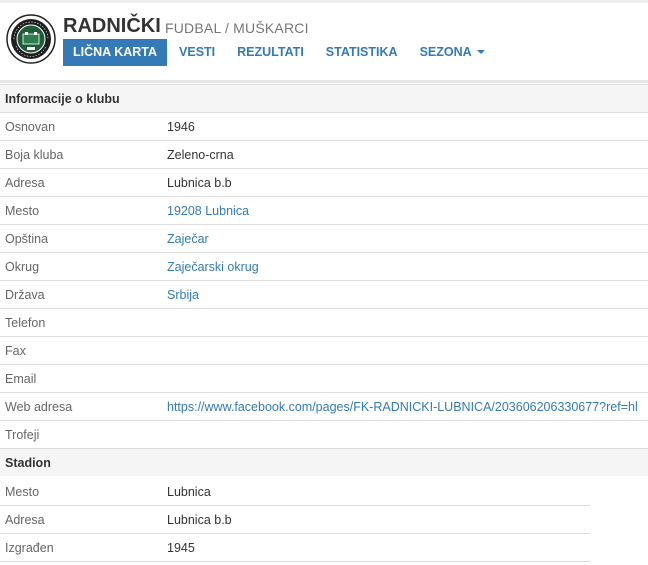  I want to click on tab-label: LIČNA KARTA, so click(115, 52).